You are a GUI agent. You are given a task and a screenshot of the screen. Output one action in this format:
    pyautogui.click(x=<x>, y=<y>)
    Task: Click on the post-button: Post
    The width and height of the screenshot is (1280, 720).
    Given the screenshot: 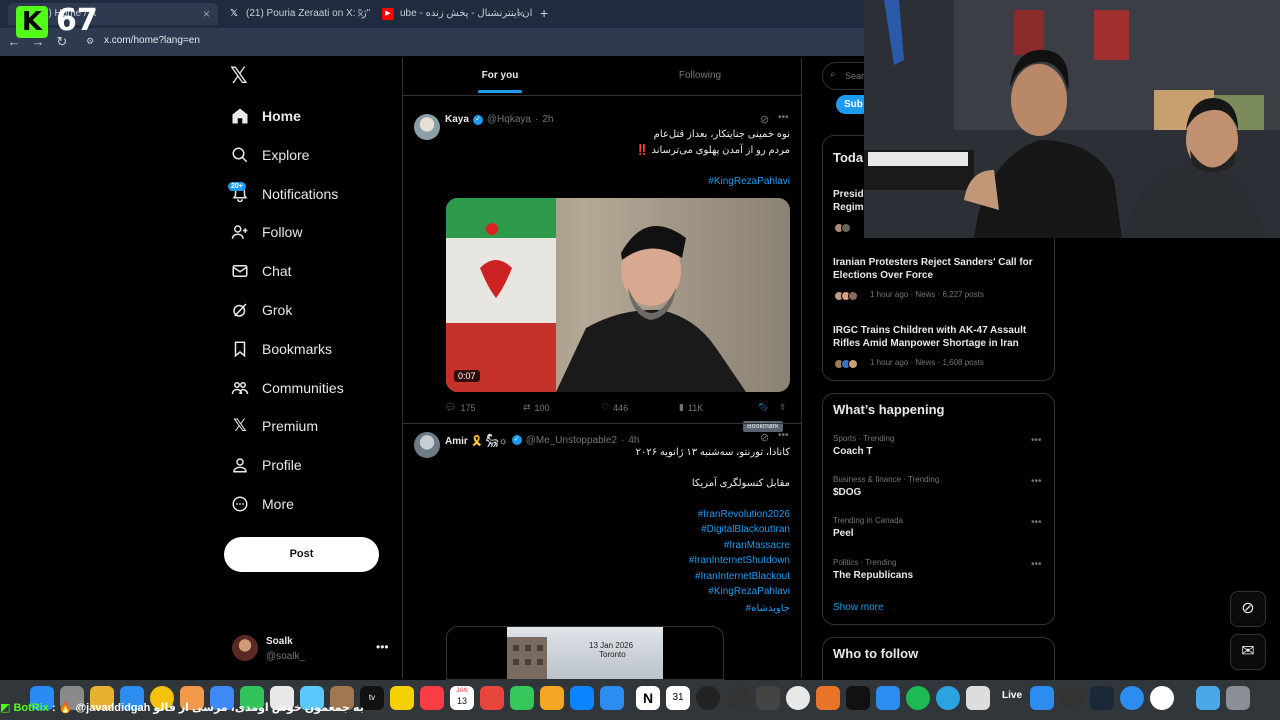 What is the action you would take?
    pyautogui.click(x=301, y=554)
    